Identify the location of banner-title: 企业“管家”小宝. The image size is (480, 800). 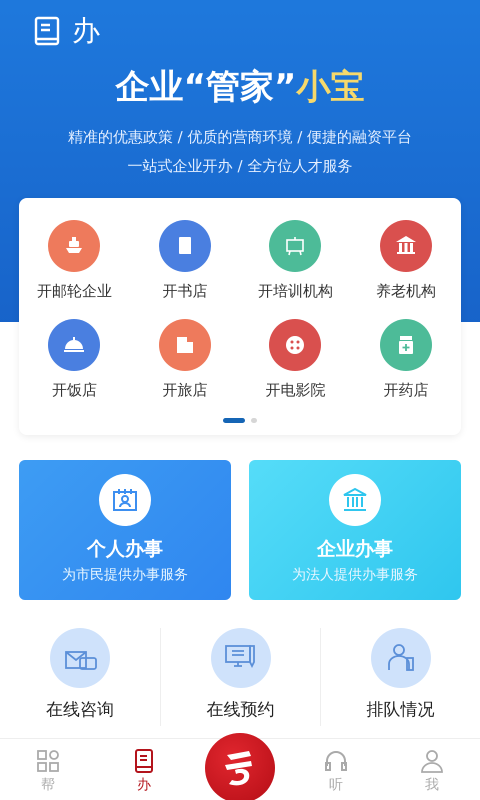
(240, 87).